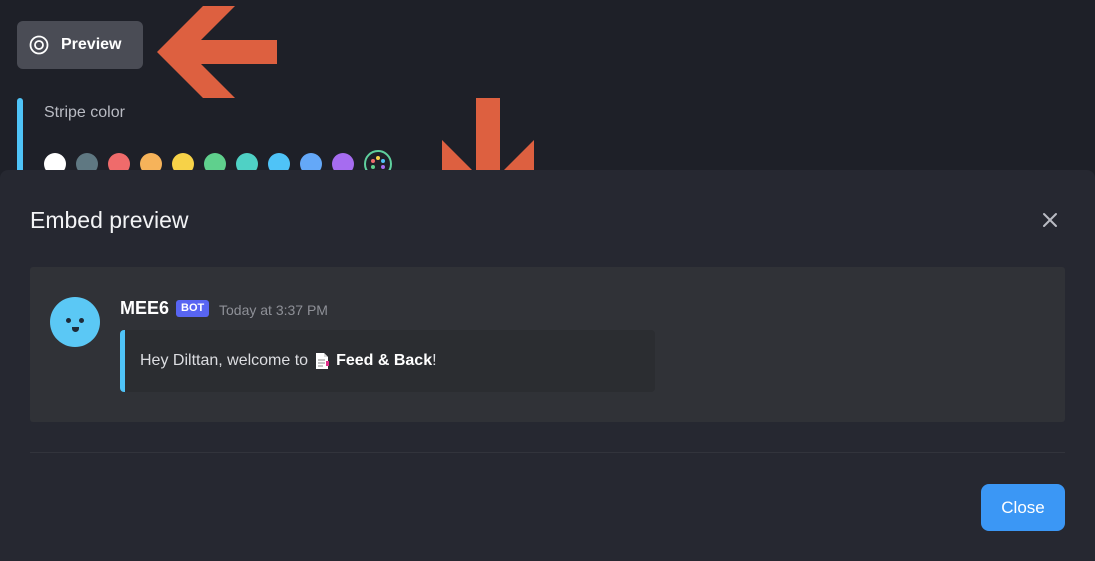 This screenshot has width=1095, height=561. I want to click on stripe-color-label: Stripe color, so click(84, 112).